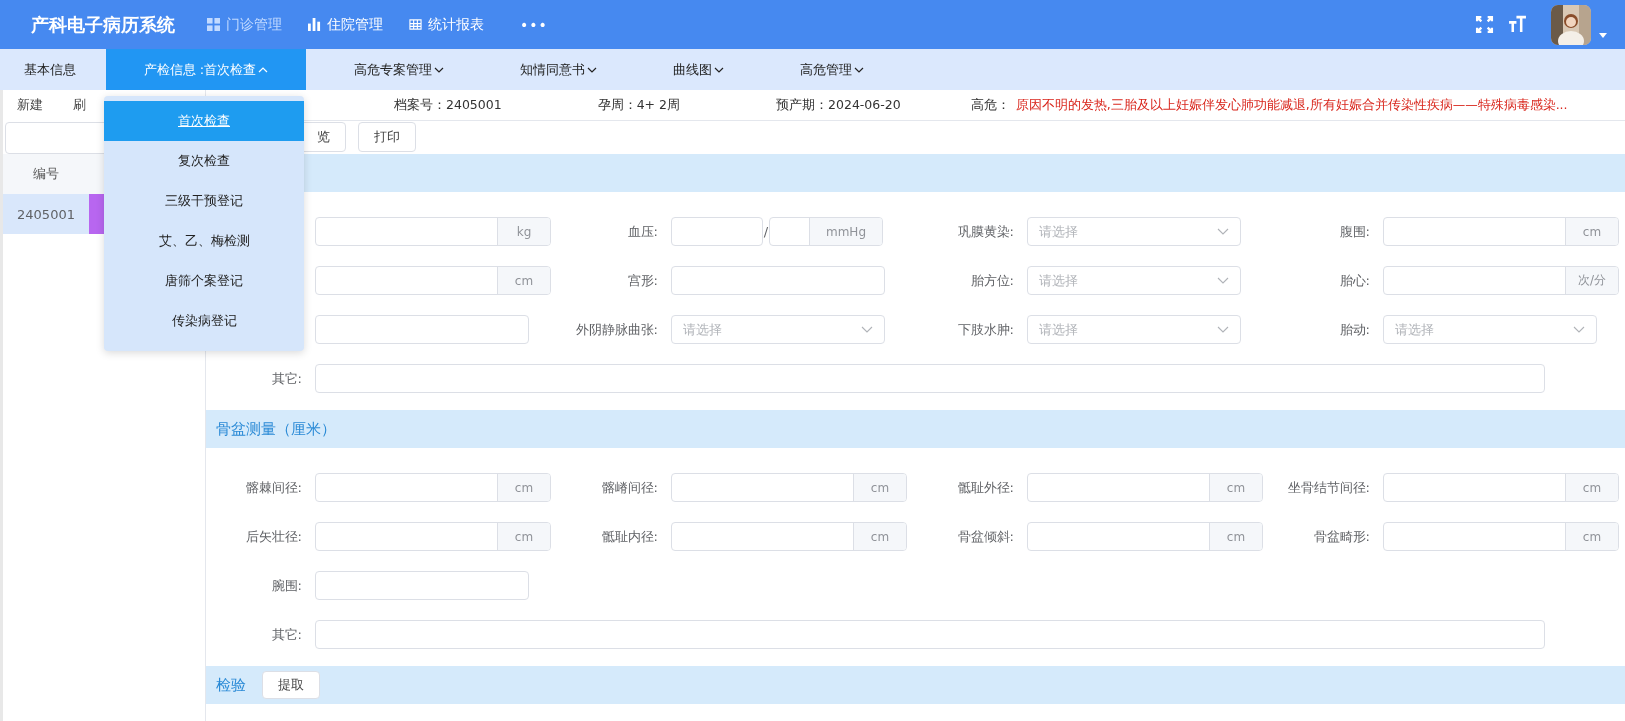 The height and width of the screenshot is (721, 1625). What do you see at coordinates (845, 231) in the screenshot?
I see `unit-label: mmHg` at bounding box center [845, 231].